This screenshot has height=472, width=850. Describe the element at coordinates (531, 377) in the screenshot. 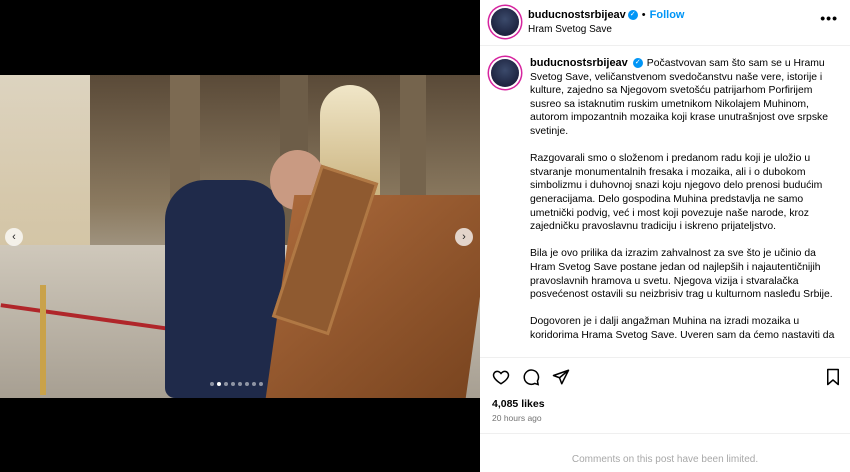

I see `comment-icon` at that location.